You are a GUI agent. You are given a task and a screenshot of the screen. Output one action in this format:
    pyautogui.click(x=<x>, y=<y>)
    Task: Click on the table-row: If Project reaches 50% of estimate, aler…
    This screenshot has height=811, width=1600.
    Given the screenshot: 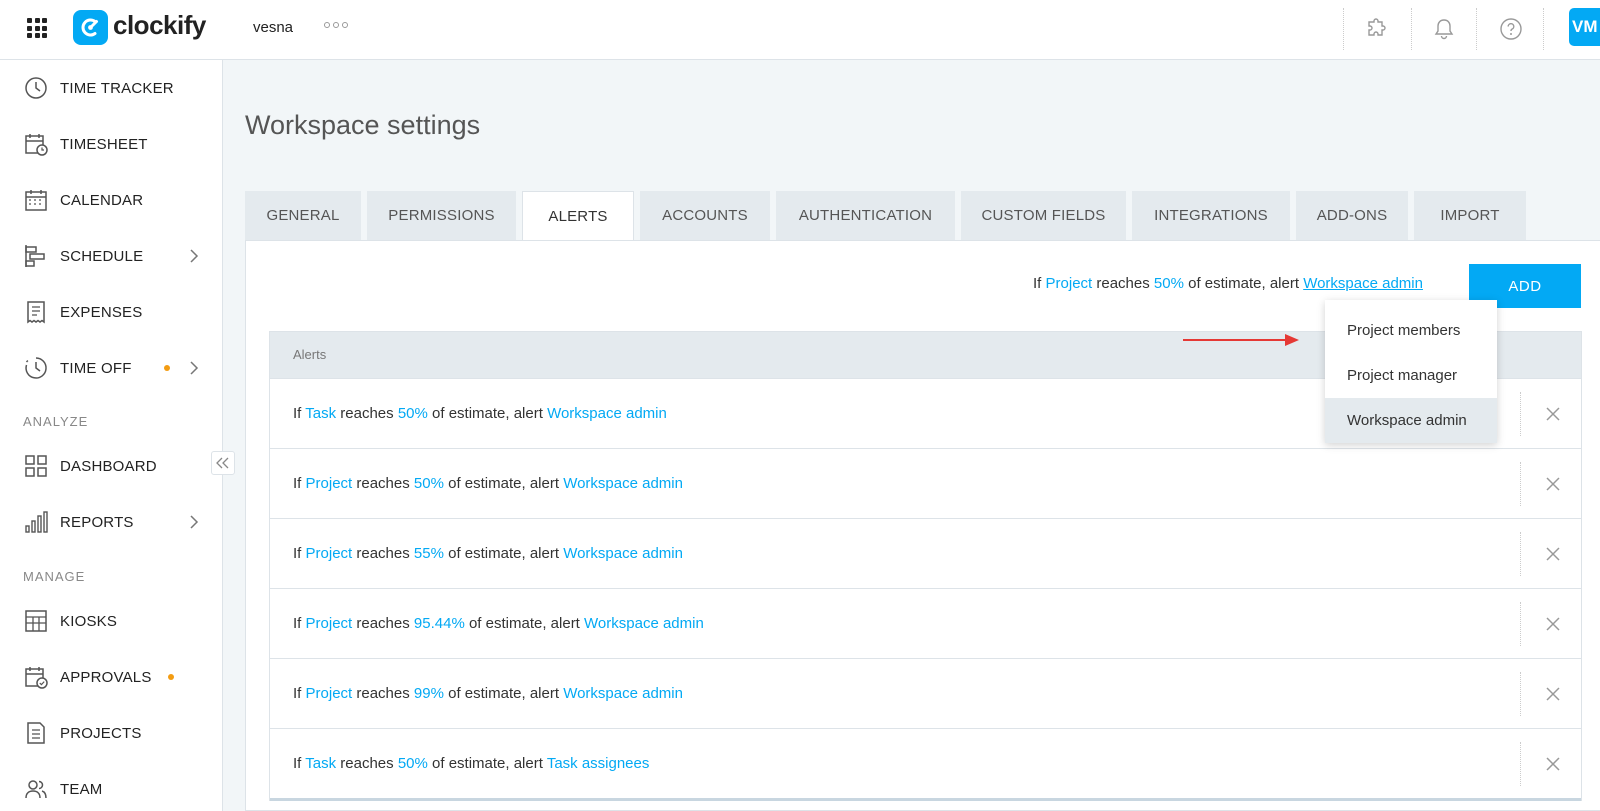 What is the action you would take?
    pyautogui.click(x=925, y=483)
    